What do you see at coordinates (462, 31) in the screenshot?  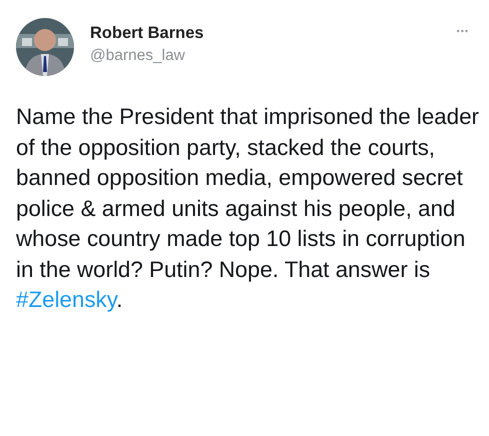 I see `more-options-button: •••` at bounding box center [462, 31].